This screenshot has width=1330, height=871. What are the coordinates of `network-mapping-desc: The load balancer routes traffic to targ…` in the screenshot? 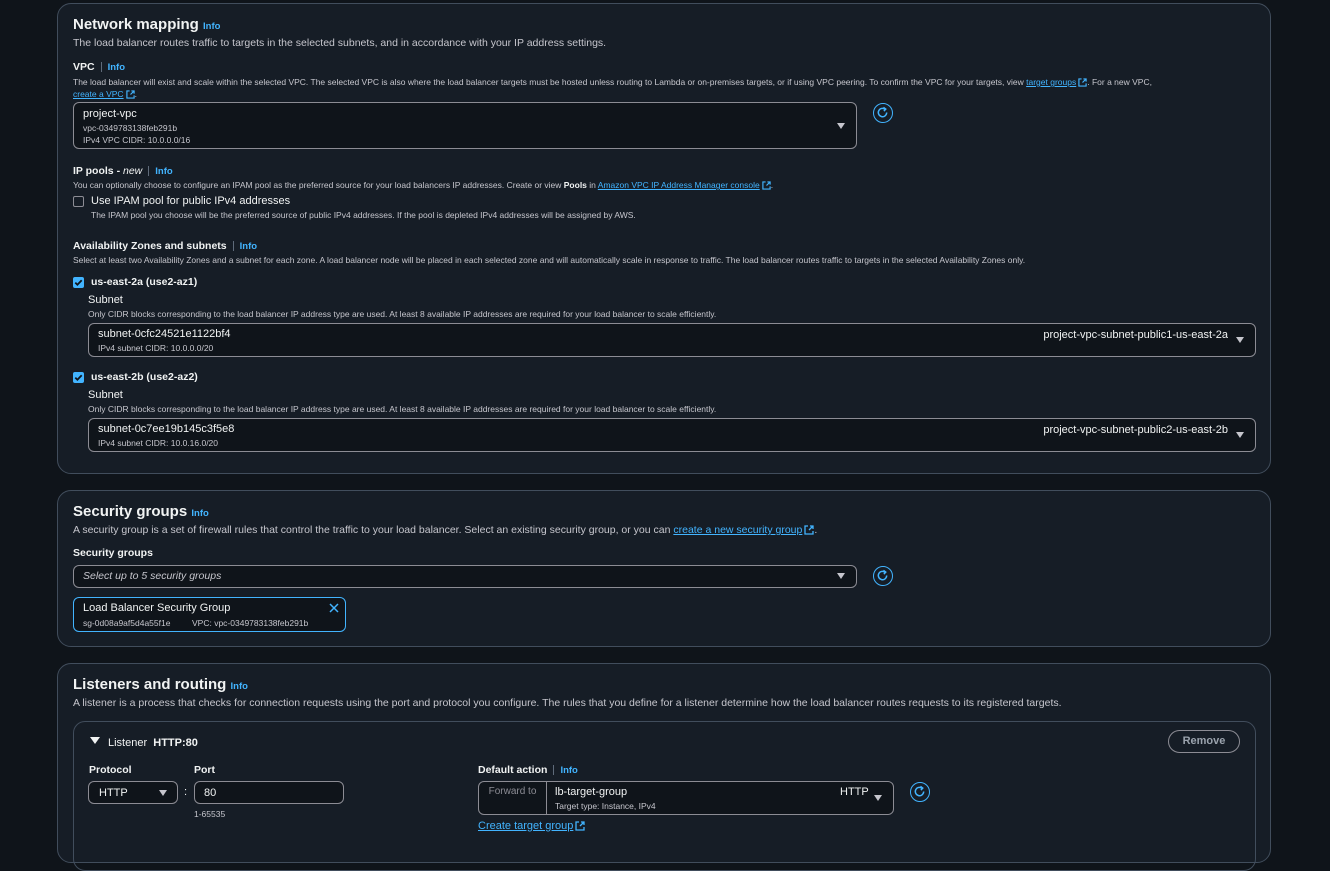 It's located at (340, 43).